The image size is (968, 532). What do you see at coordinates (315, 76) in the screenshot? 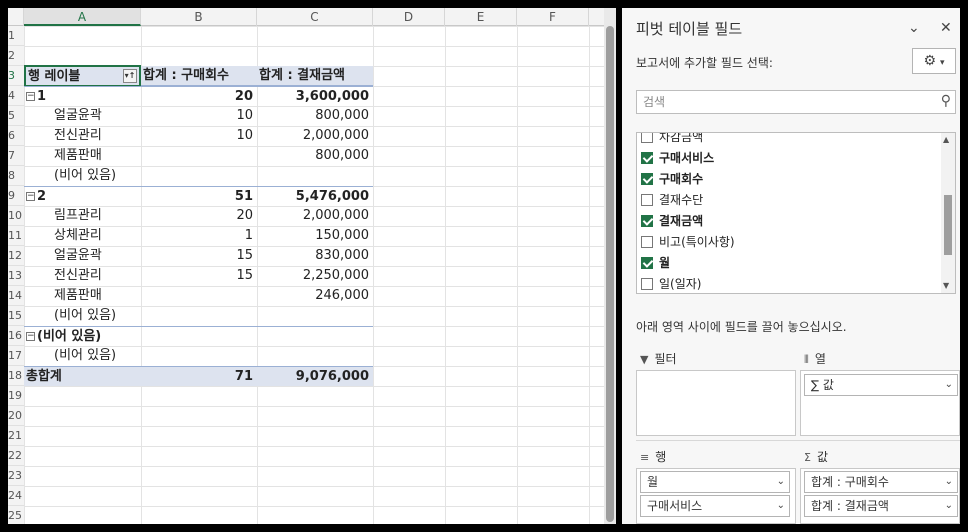
I see `sum-payment-amount-header: 합계 : 결재금액` at bounding box center [315, 76].